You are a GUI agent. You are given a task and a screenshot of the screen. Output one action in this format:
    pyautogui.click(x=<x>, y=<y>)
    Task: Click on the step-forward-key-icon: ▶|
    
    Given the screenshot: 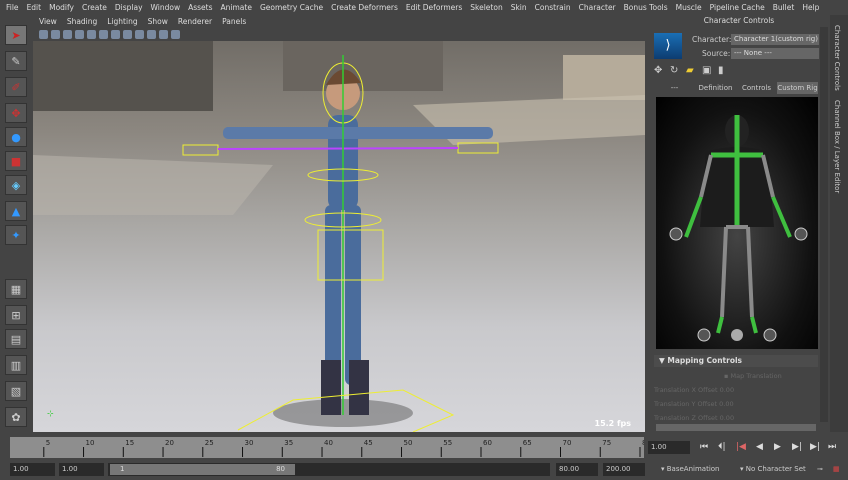 What is the action you would take?
    pyautogui.click(x=797, y=447)
    